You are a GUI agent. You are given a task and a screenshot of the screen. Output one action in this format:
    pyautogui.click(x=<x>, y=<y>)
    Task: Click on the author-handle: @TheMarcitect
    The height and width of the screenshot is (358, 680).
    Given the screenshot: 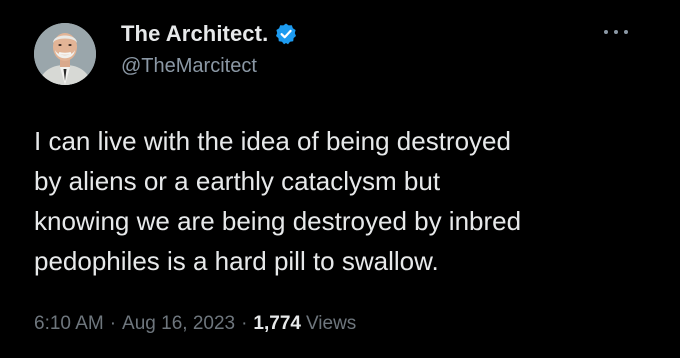 What is the action you would take?
    pyautogui.click(x=189, y=66)
    